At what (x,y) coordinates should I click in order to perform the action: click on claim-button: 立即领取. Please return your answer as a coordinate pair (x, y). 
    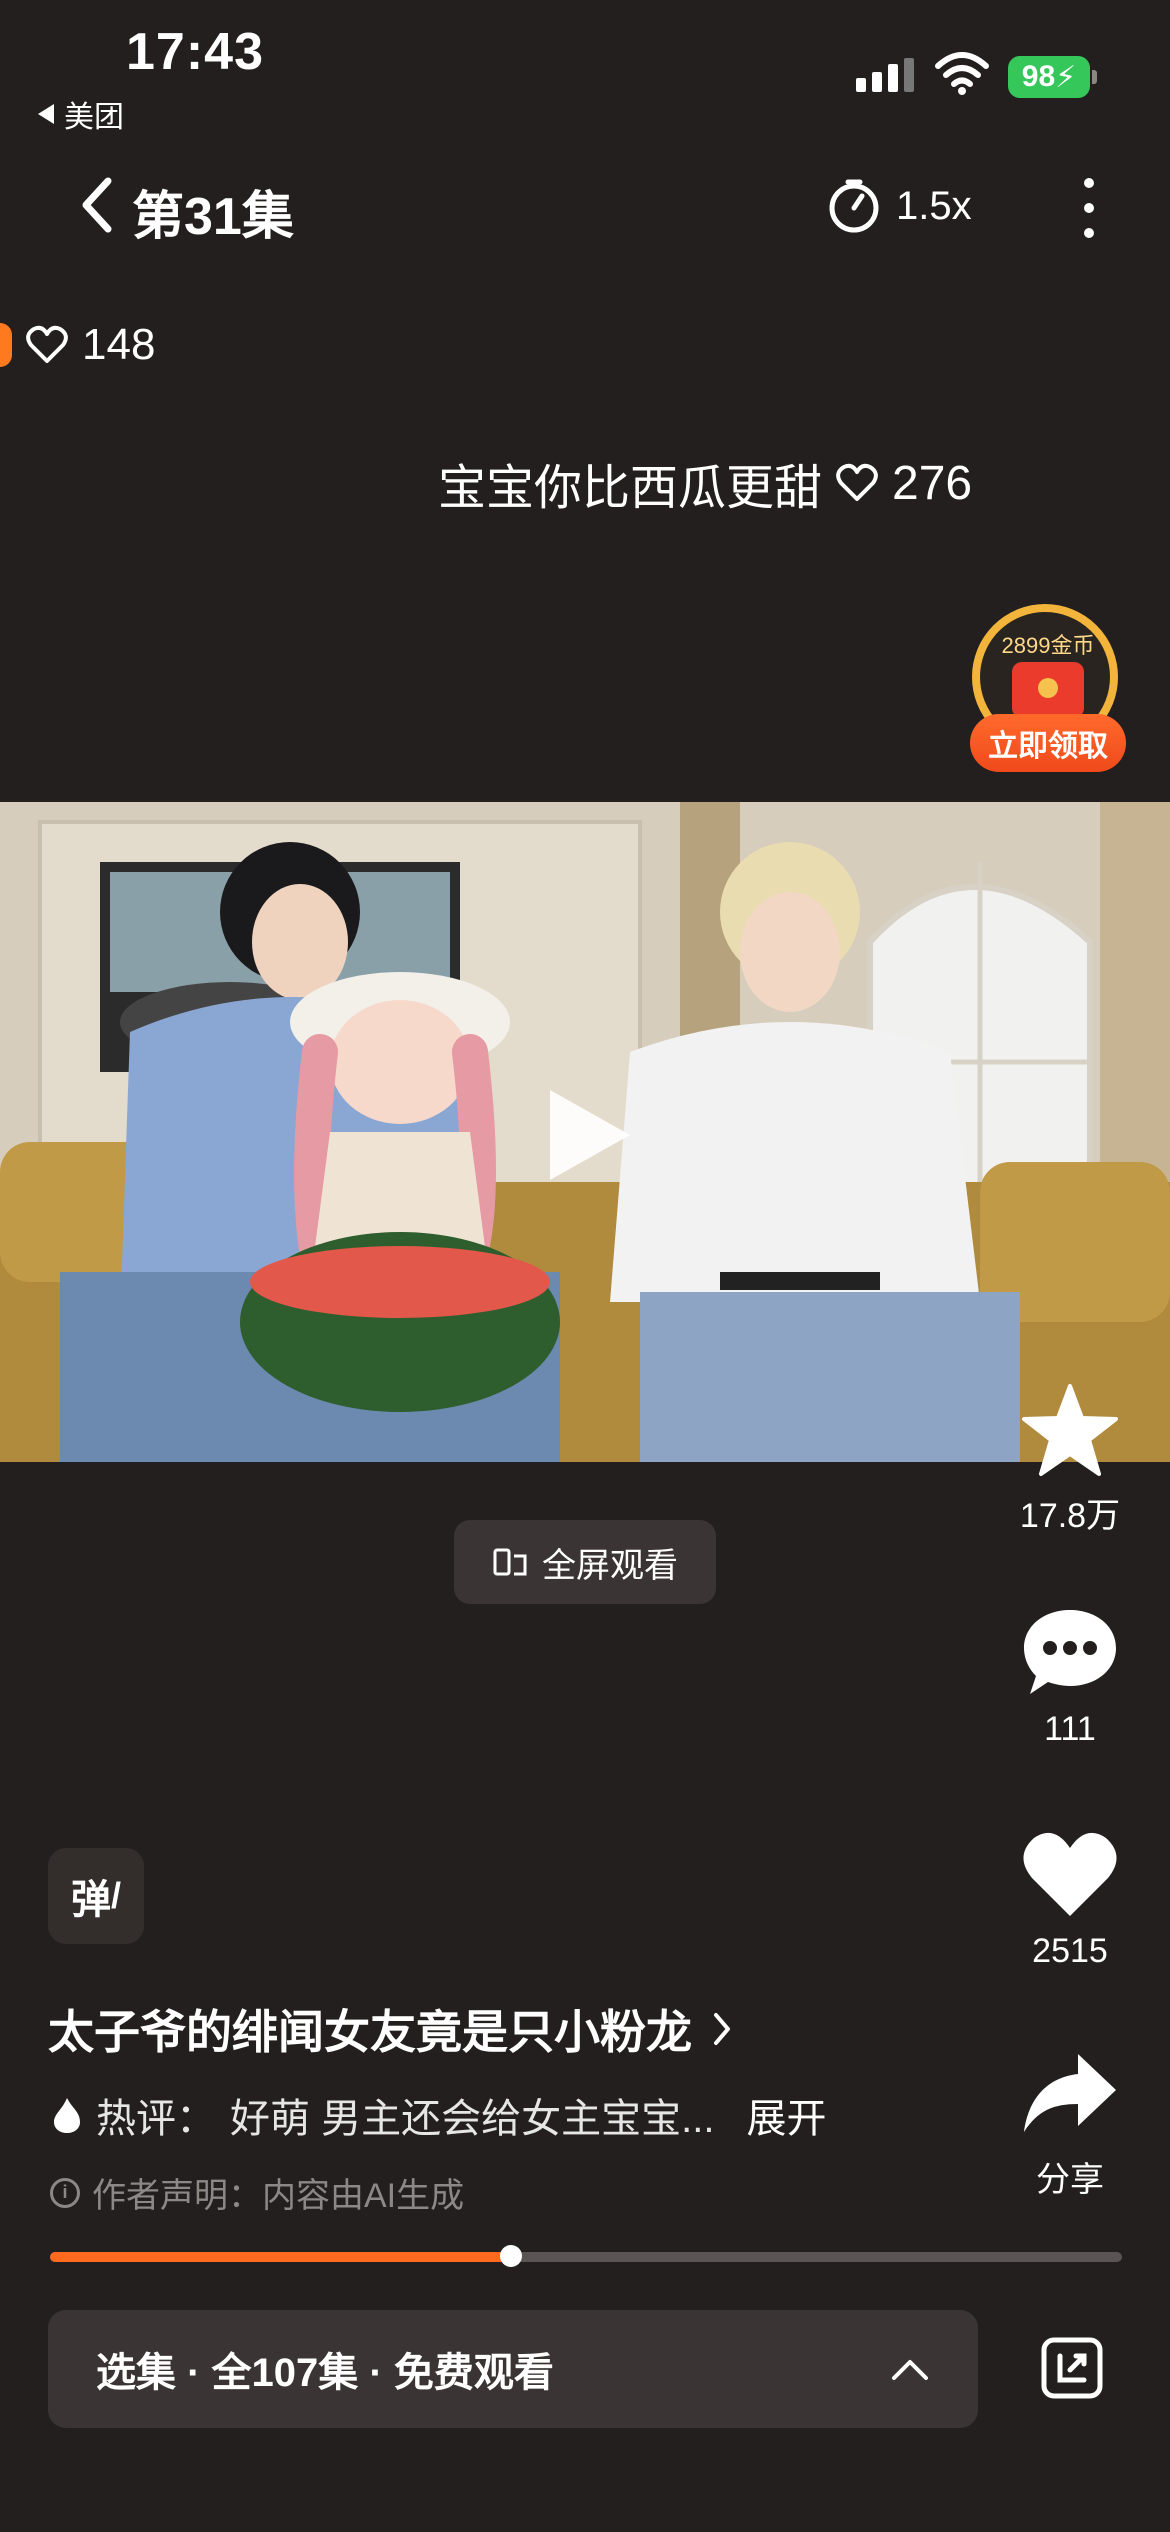
    Looking at the image, I should click on (1048, 743).